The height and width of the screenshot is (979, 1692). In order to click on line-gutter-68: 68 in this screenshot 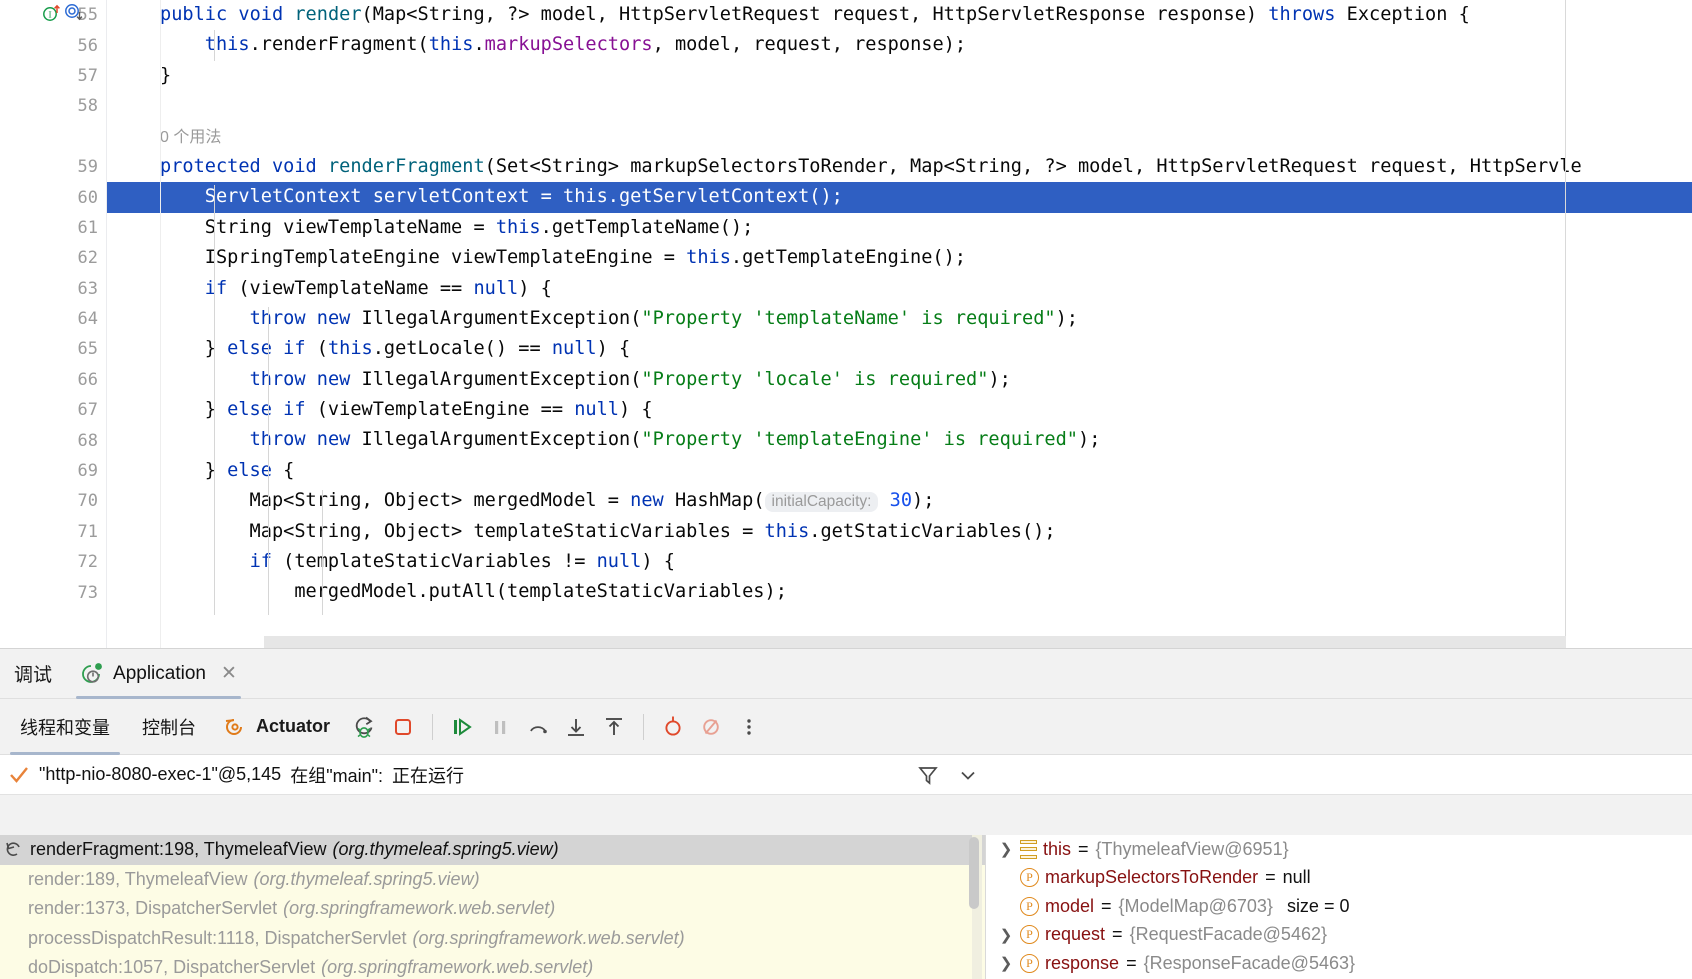, I will do `click(53, 440)`.